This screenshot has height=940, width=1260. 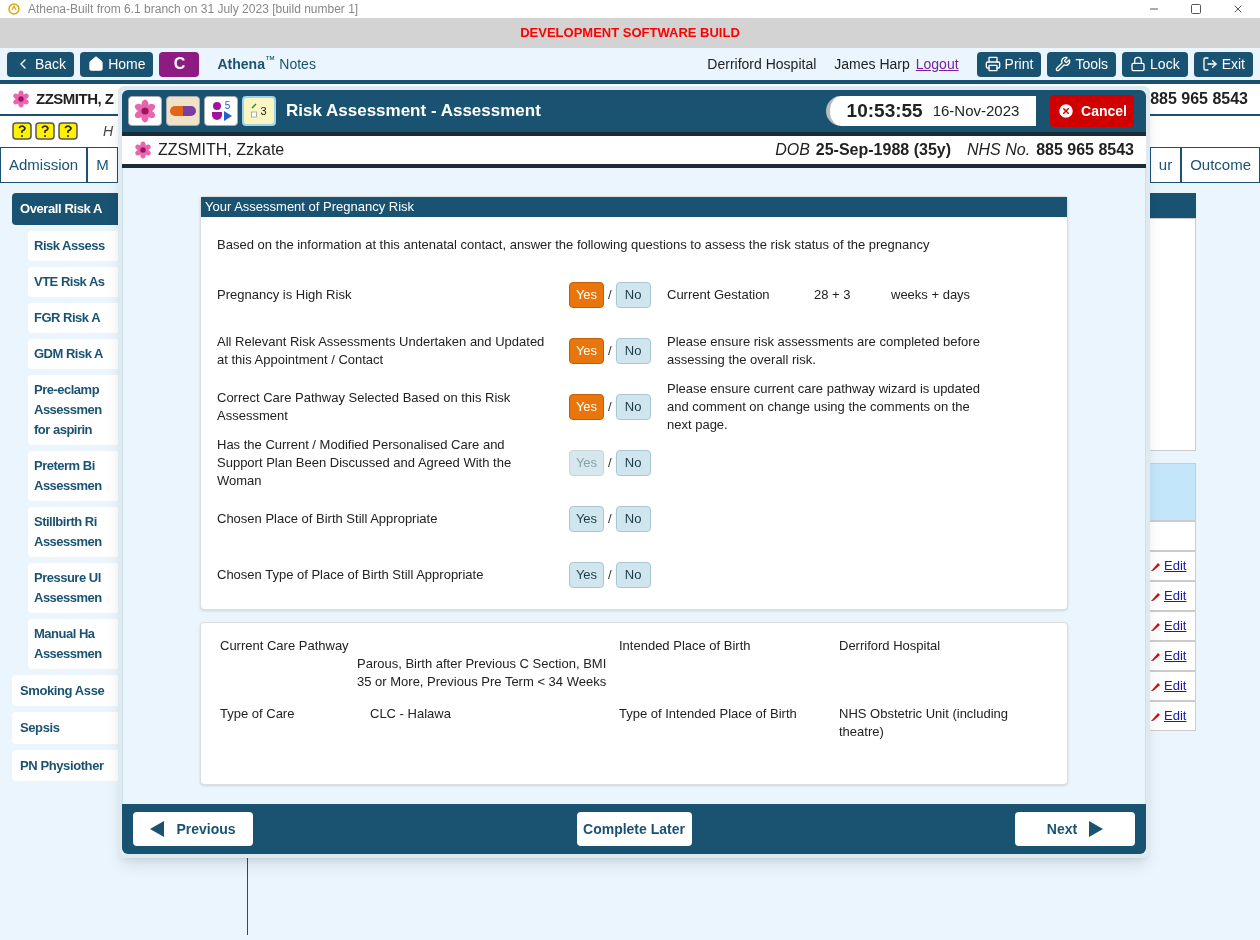 I want to click on tab: M, so click(x=102, y=164).